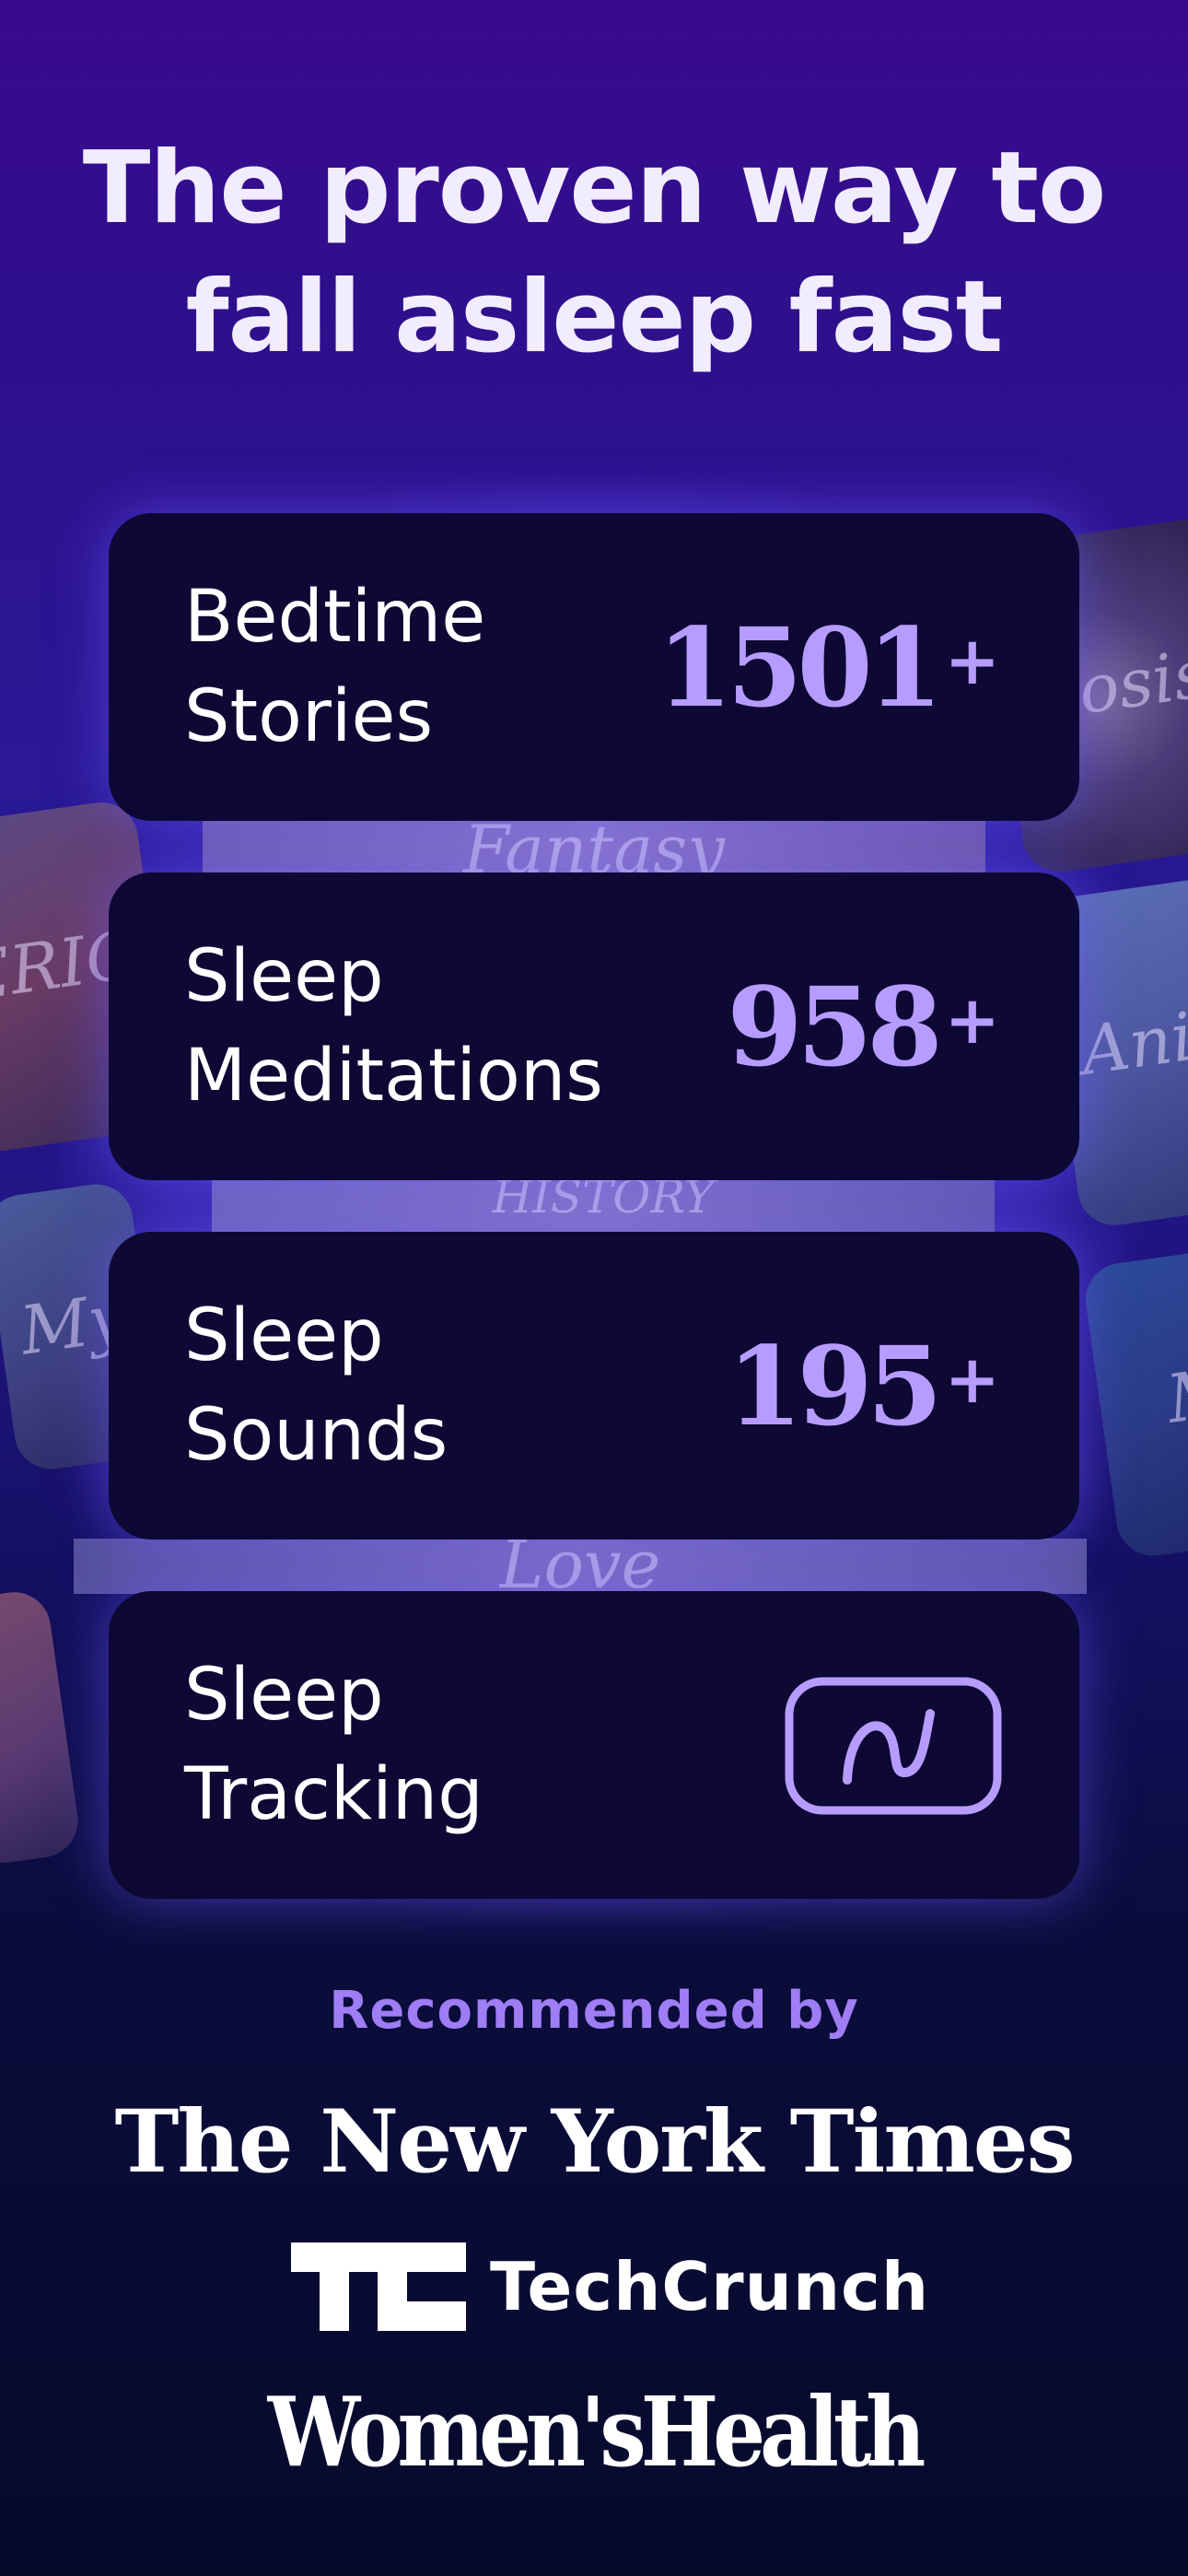 Image resolution: width=1188 pixels, height=2576 pixels. I want to click on feature-count: 958 +, so click(863, 1026).